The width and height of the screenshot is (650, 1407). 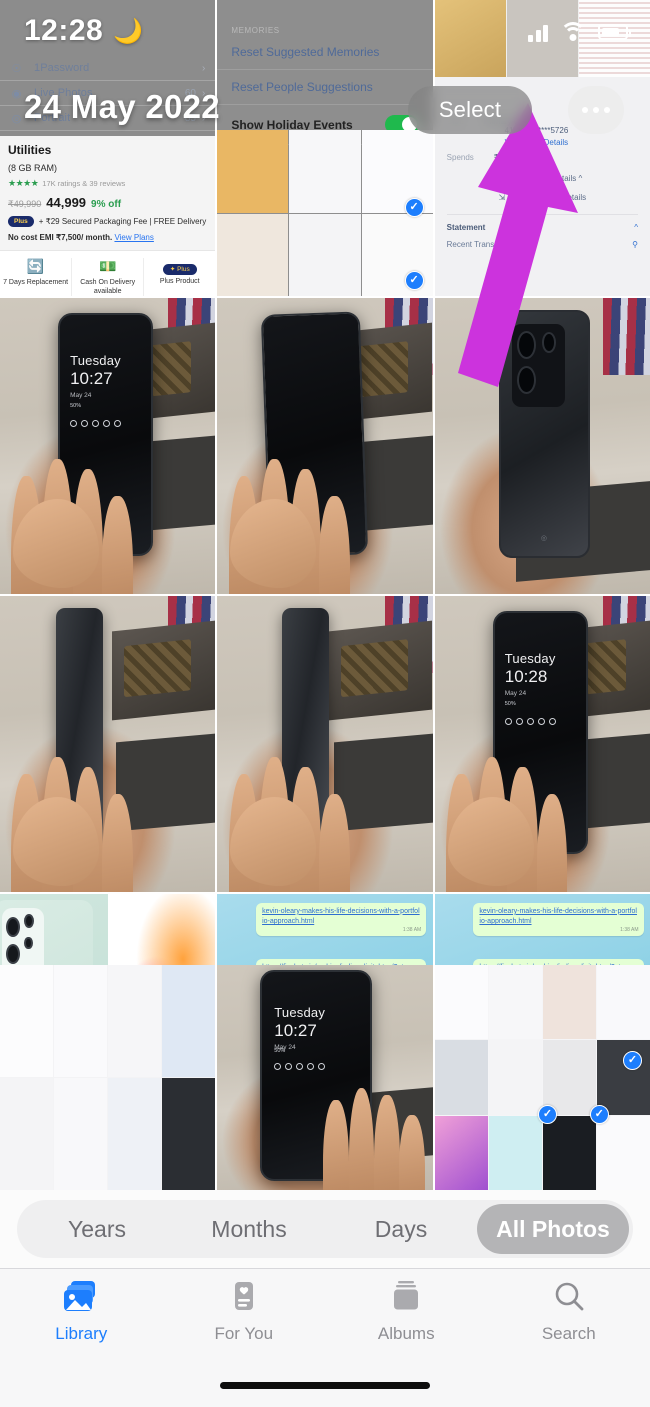 I want to click on emi-text: No cost EMI ₹7,500/ month. View Plans, so click(x=107, y=237).